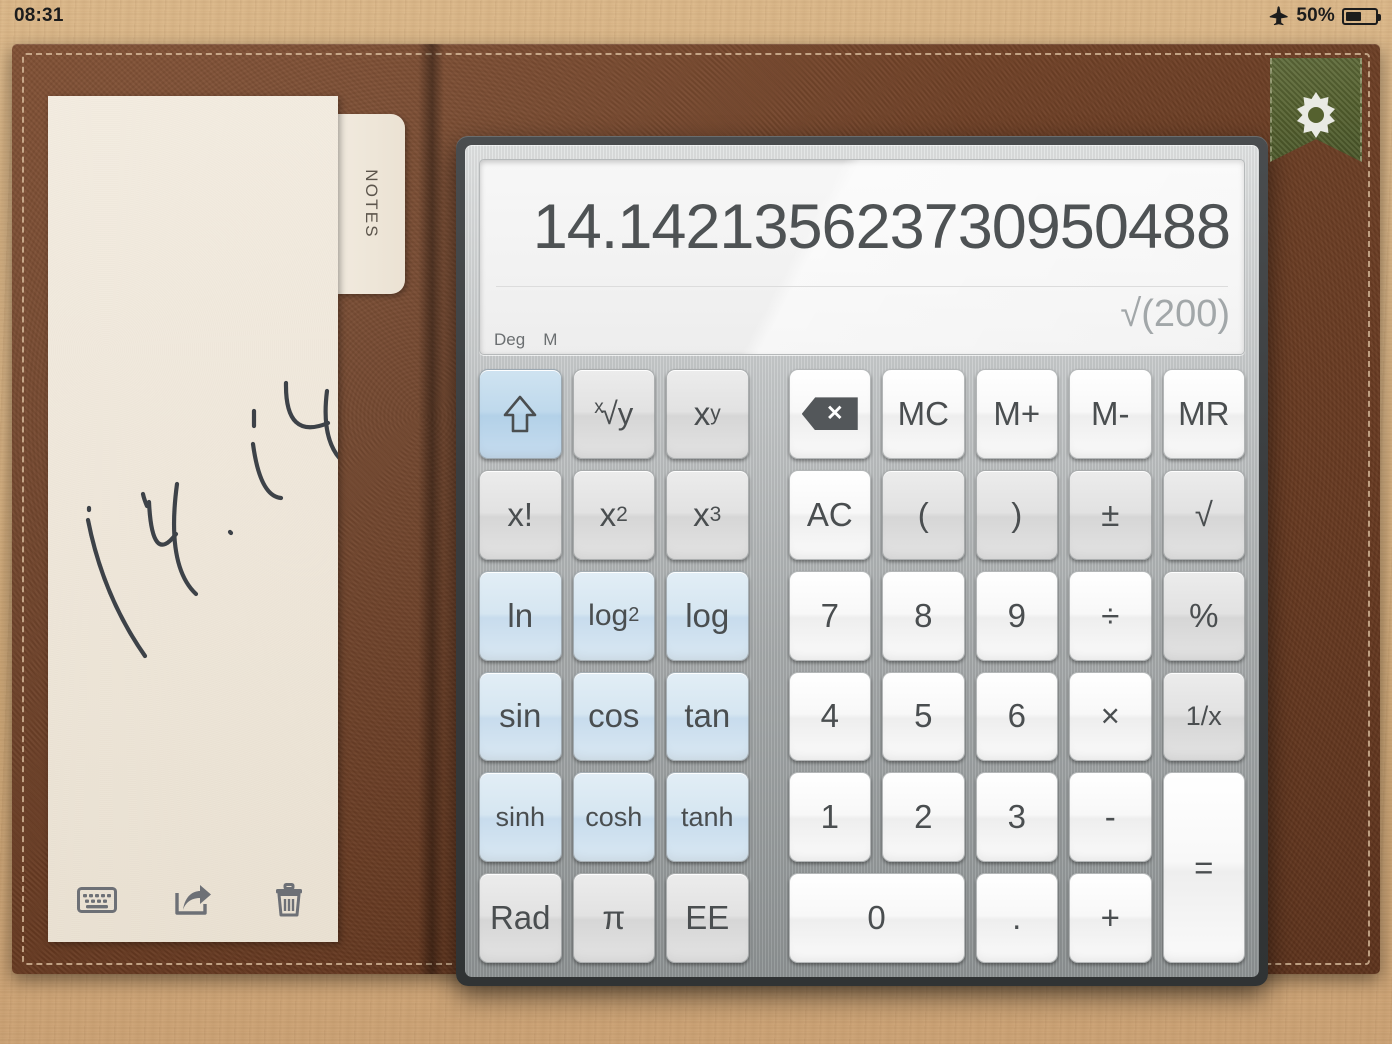 This screenshot has height=1044, width=1392. Describe the element at coordinates (613, 615) in the screenshot. I see `key-log2: log 2` at that location.